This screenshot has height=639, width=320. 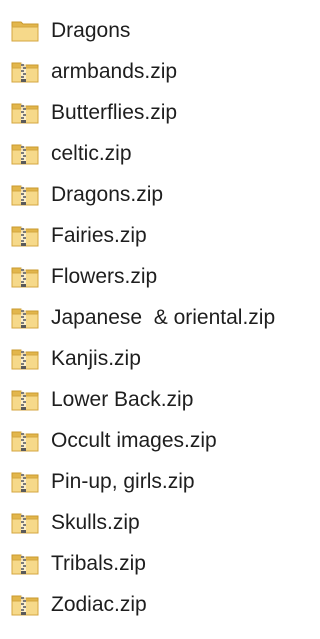 What do you see at coordinates (107, 194) in the screenshot?
I see `file-name: Dragons.zip` at bounding box center [107, 194].